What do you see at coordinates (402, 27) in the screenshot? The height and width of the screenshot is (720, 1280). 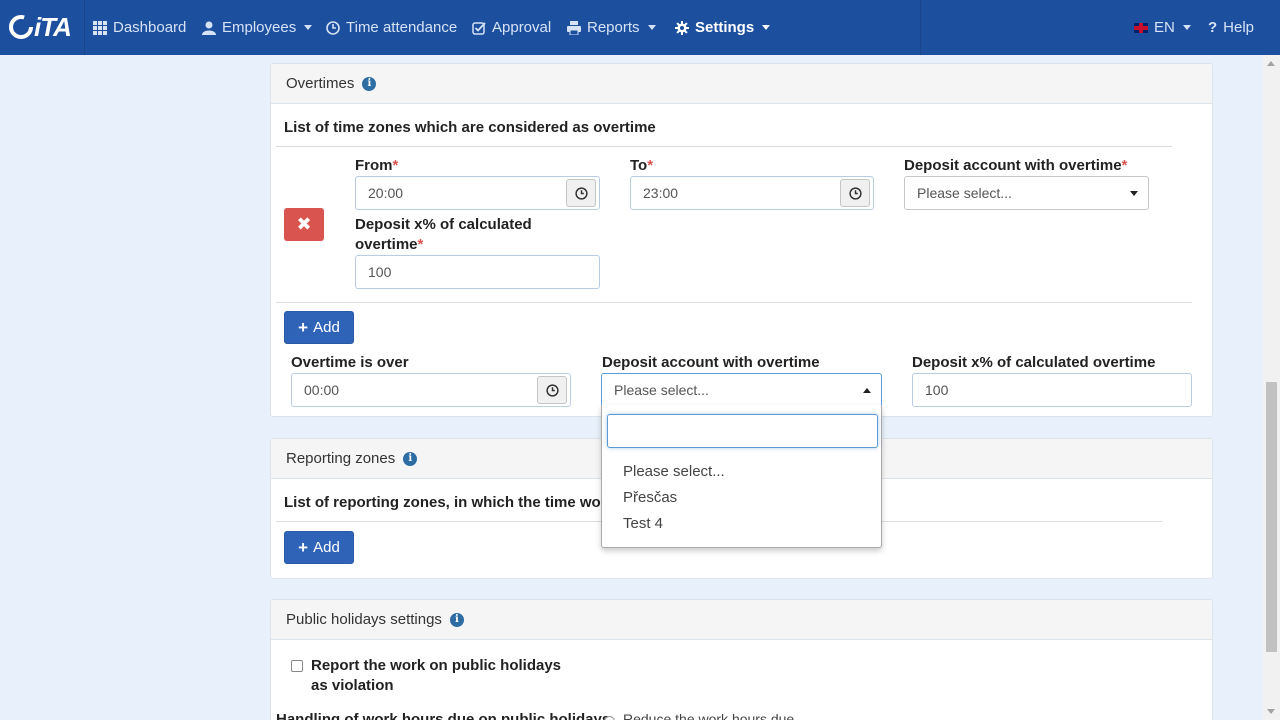 I see `nav-time-attendance-label: Time attendance` at bounding box center [402, 27].